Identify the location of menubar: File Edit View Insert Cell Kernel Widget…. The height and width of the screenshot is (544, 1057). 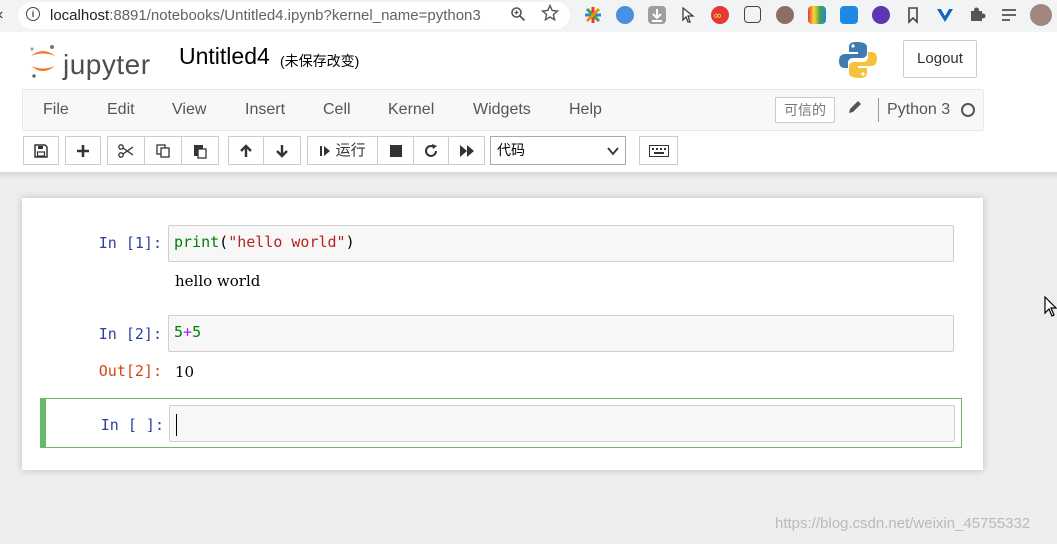
(503, 110).